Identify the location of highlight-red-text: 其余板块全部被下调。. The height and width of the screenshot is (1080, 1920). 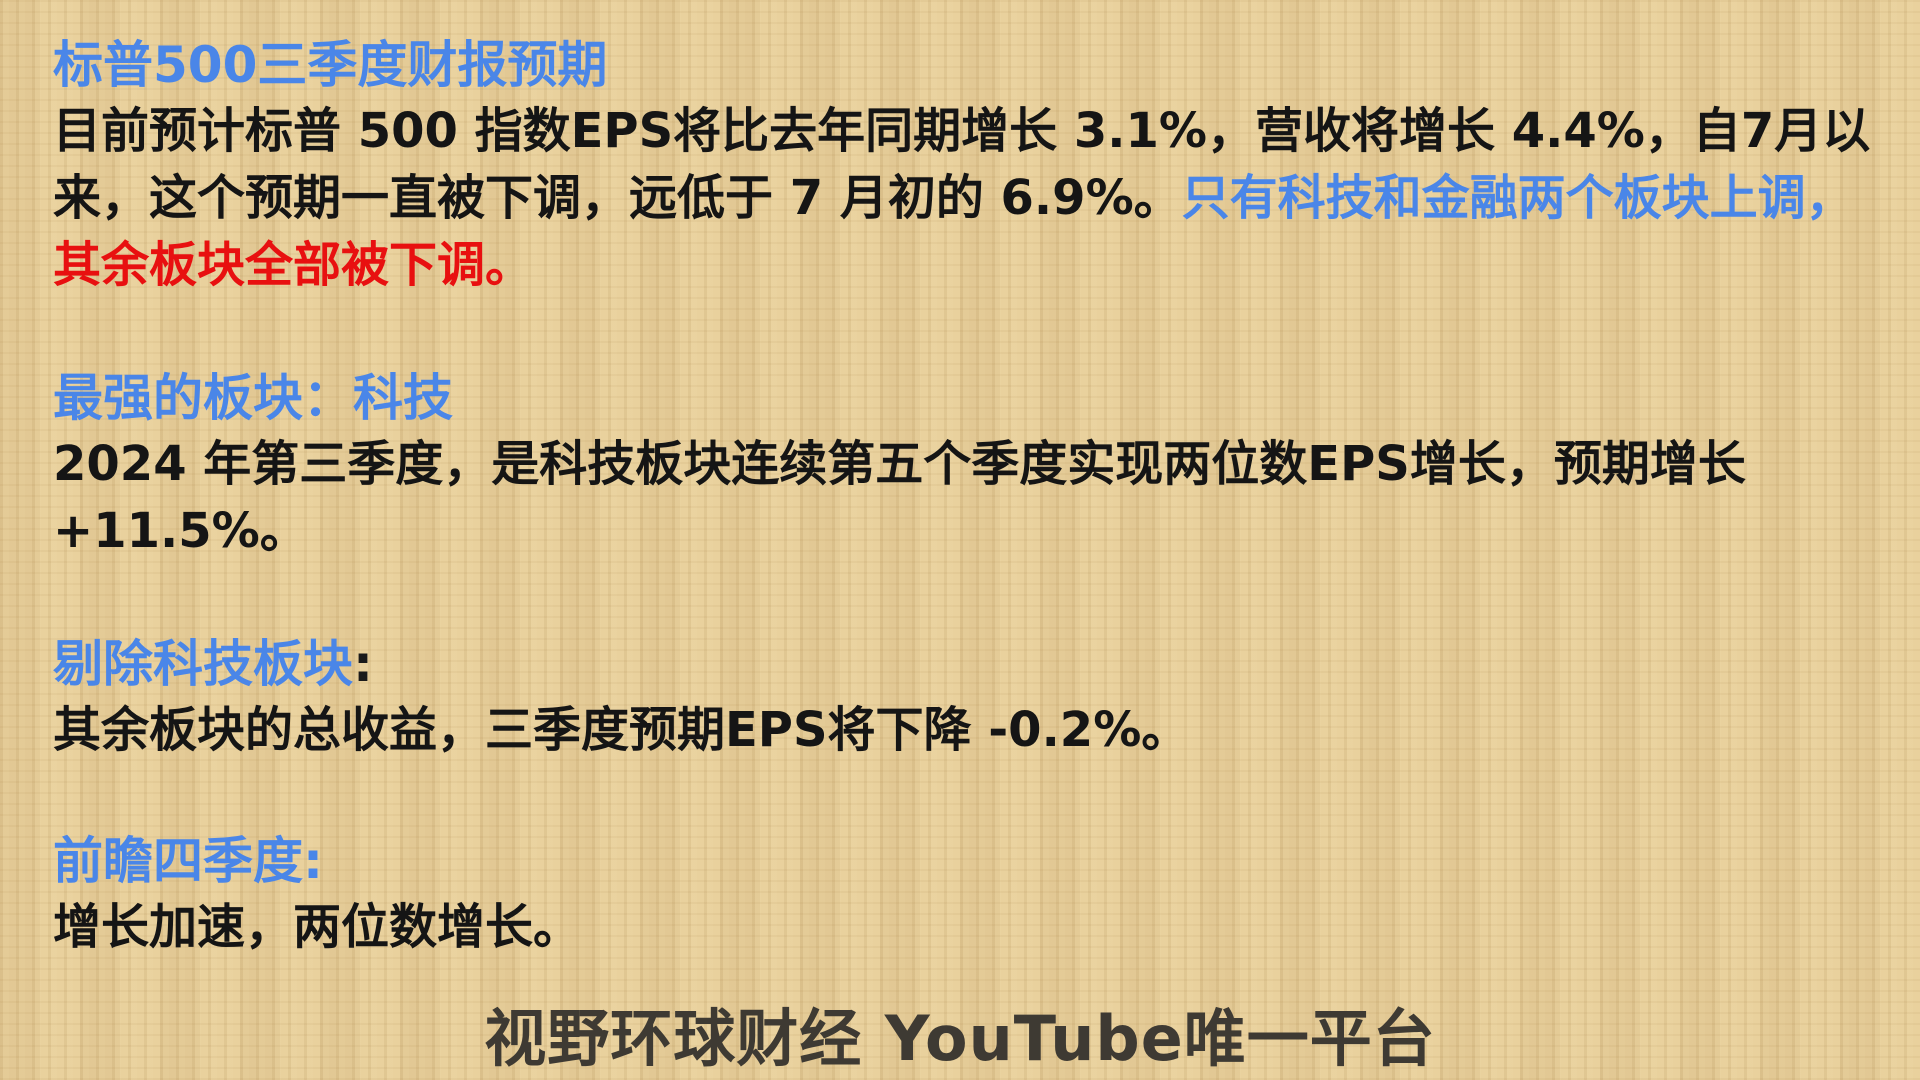
(293, 265).